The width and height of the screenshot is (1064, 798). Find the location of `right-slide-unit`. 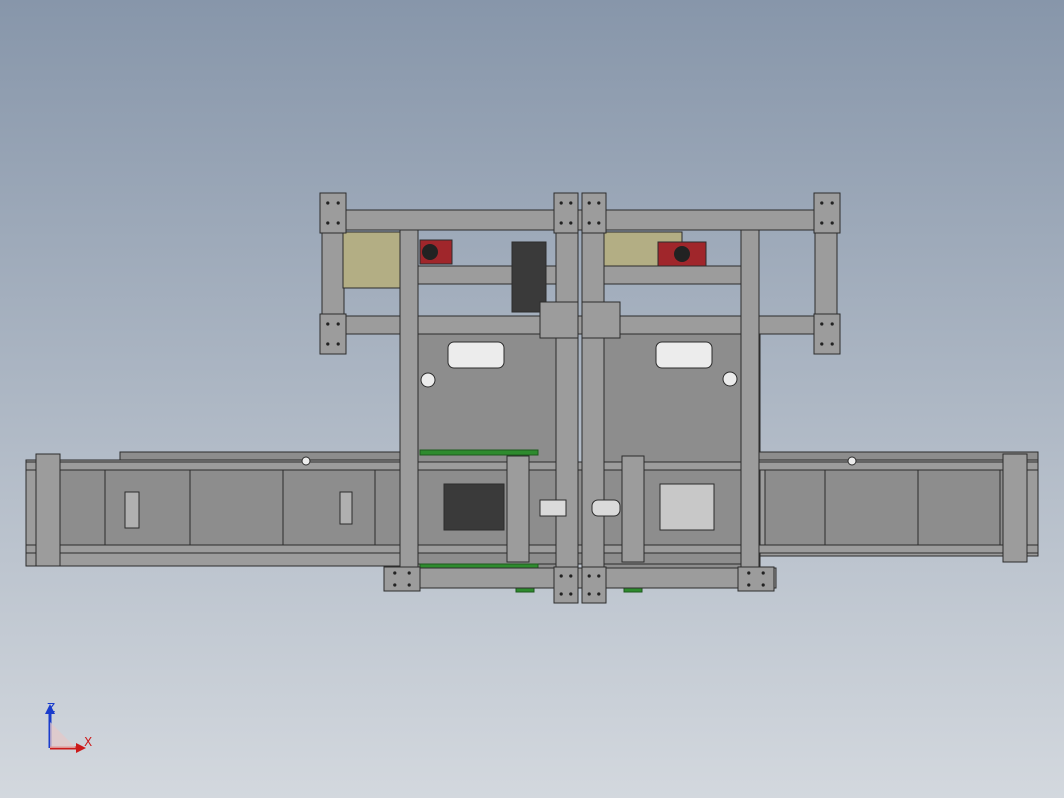

right-slide-unit is located at coordinates (687, 507).